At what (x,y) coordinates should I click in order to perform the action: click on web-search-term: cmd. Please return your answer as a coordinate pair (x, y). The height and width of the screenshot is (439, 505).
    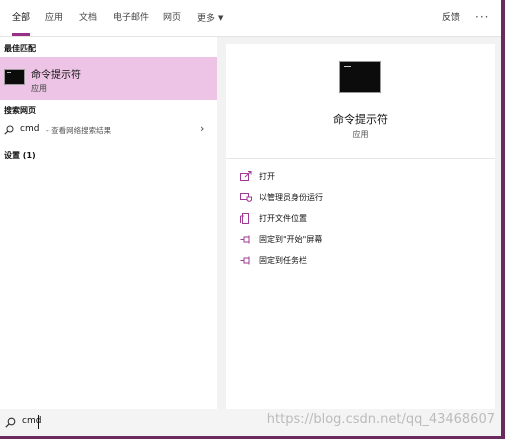
    Looking at the image, I should click on (30, 129).